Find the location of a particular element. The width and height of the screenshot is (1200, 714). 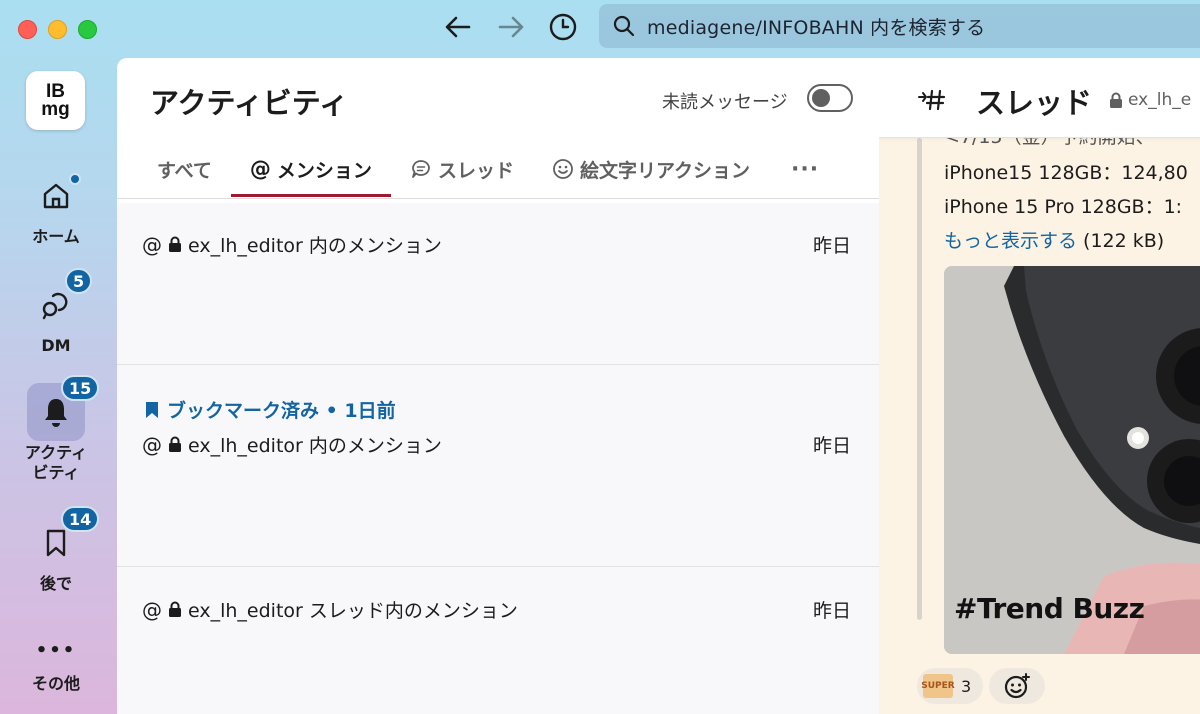

show-more-link: もっと表示する is located at coordinates (1010, 241).